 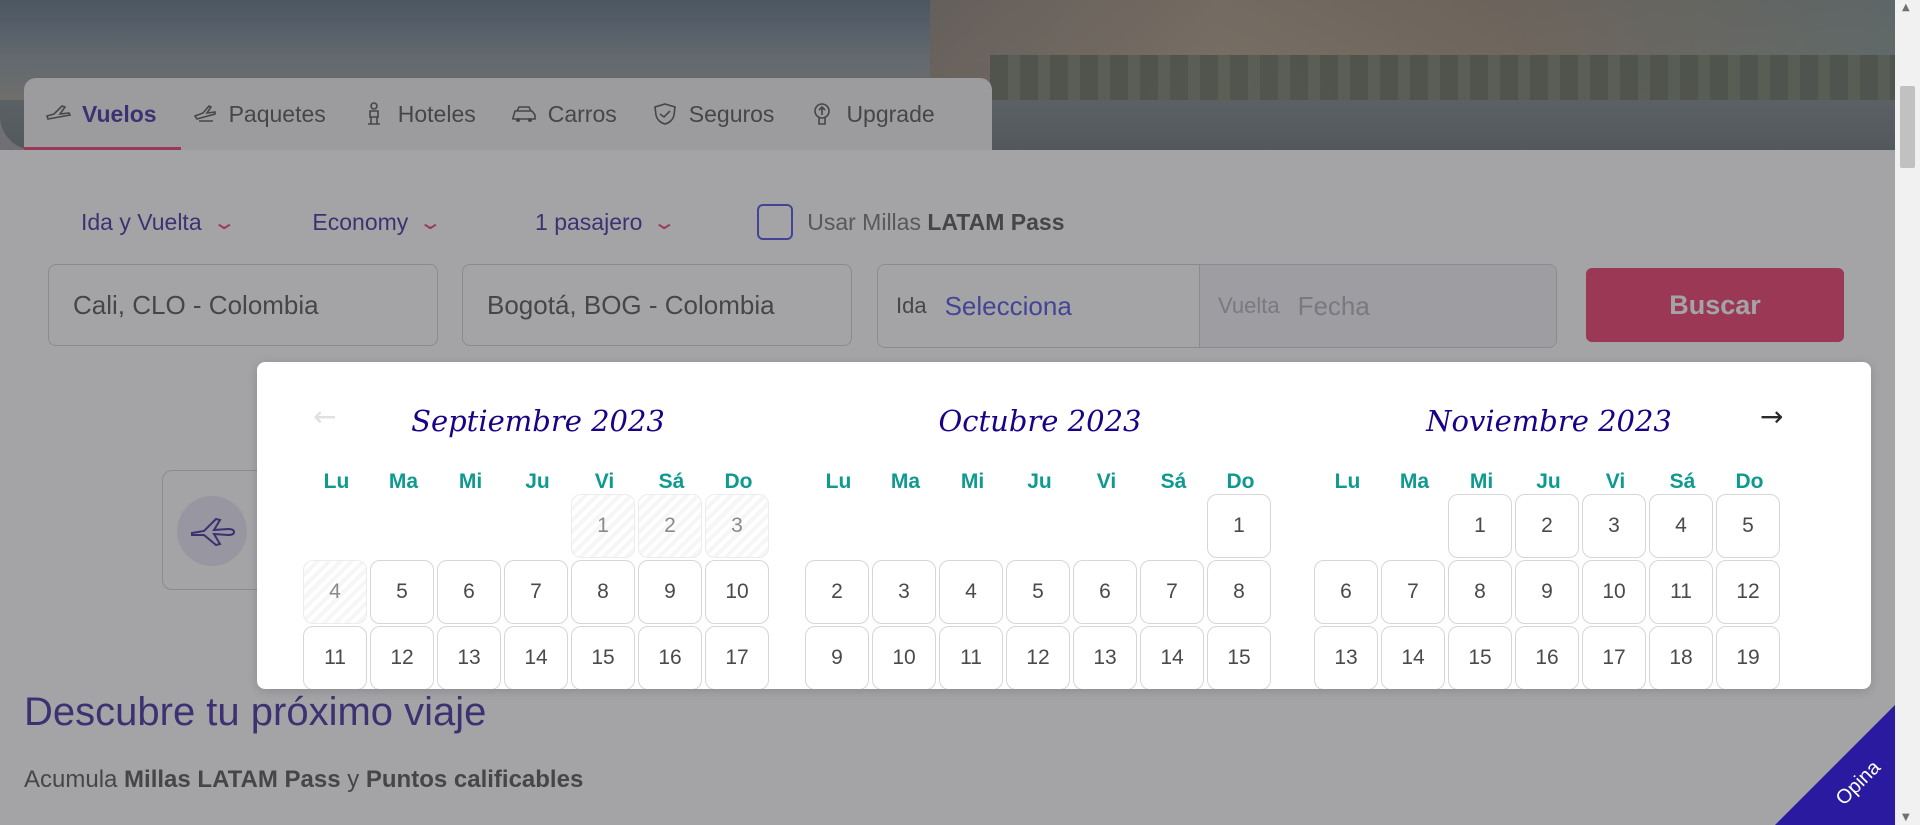 I want to click on scroll-down-icon: ▼, so click(x=1906, y=817).